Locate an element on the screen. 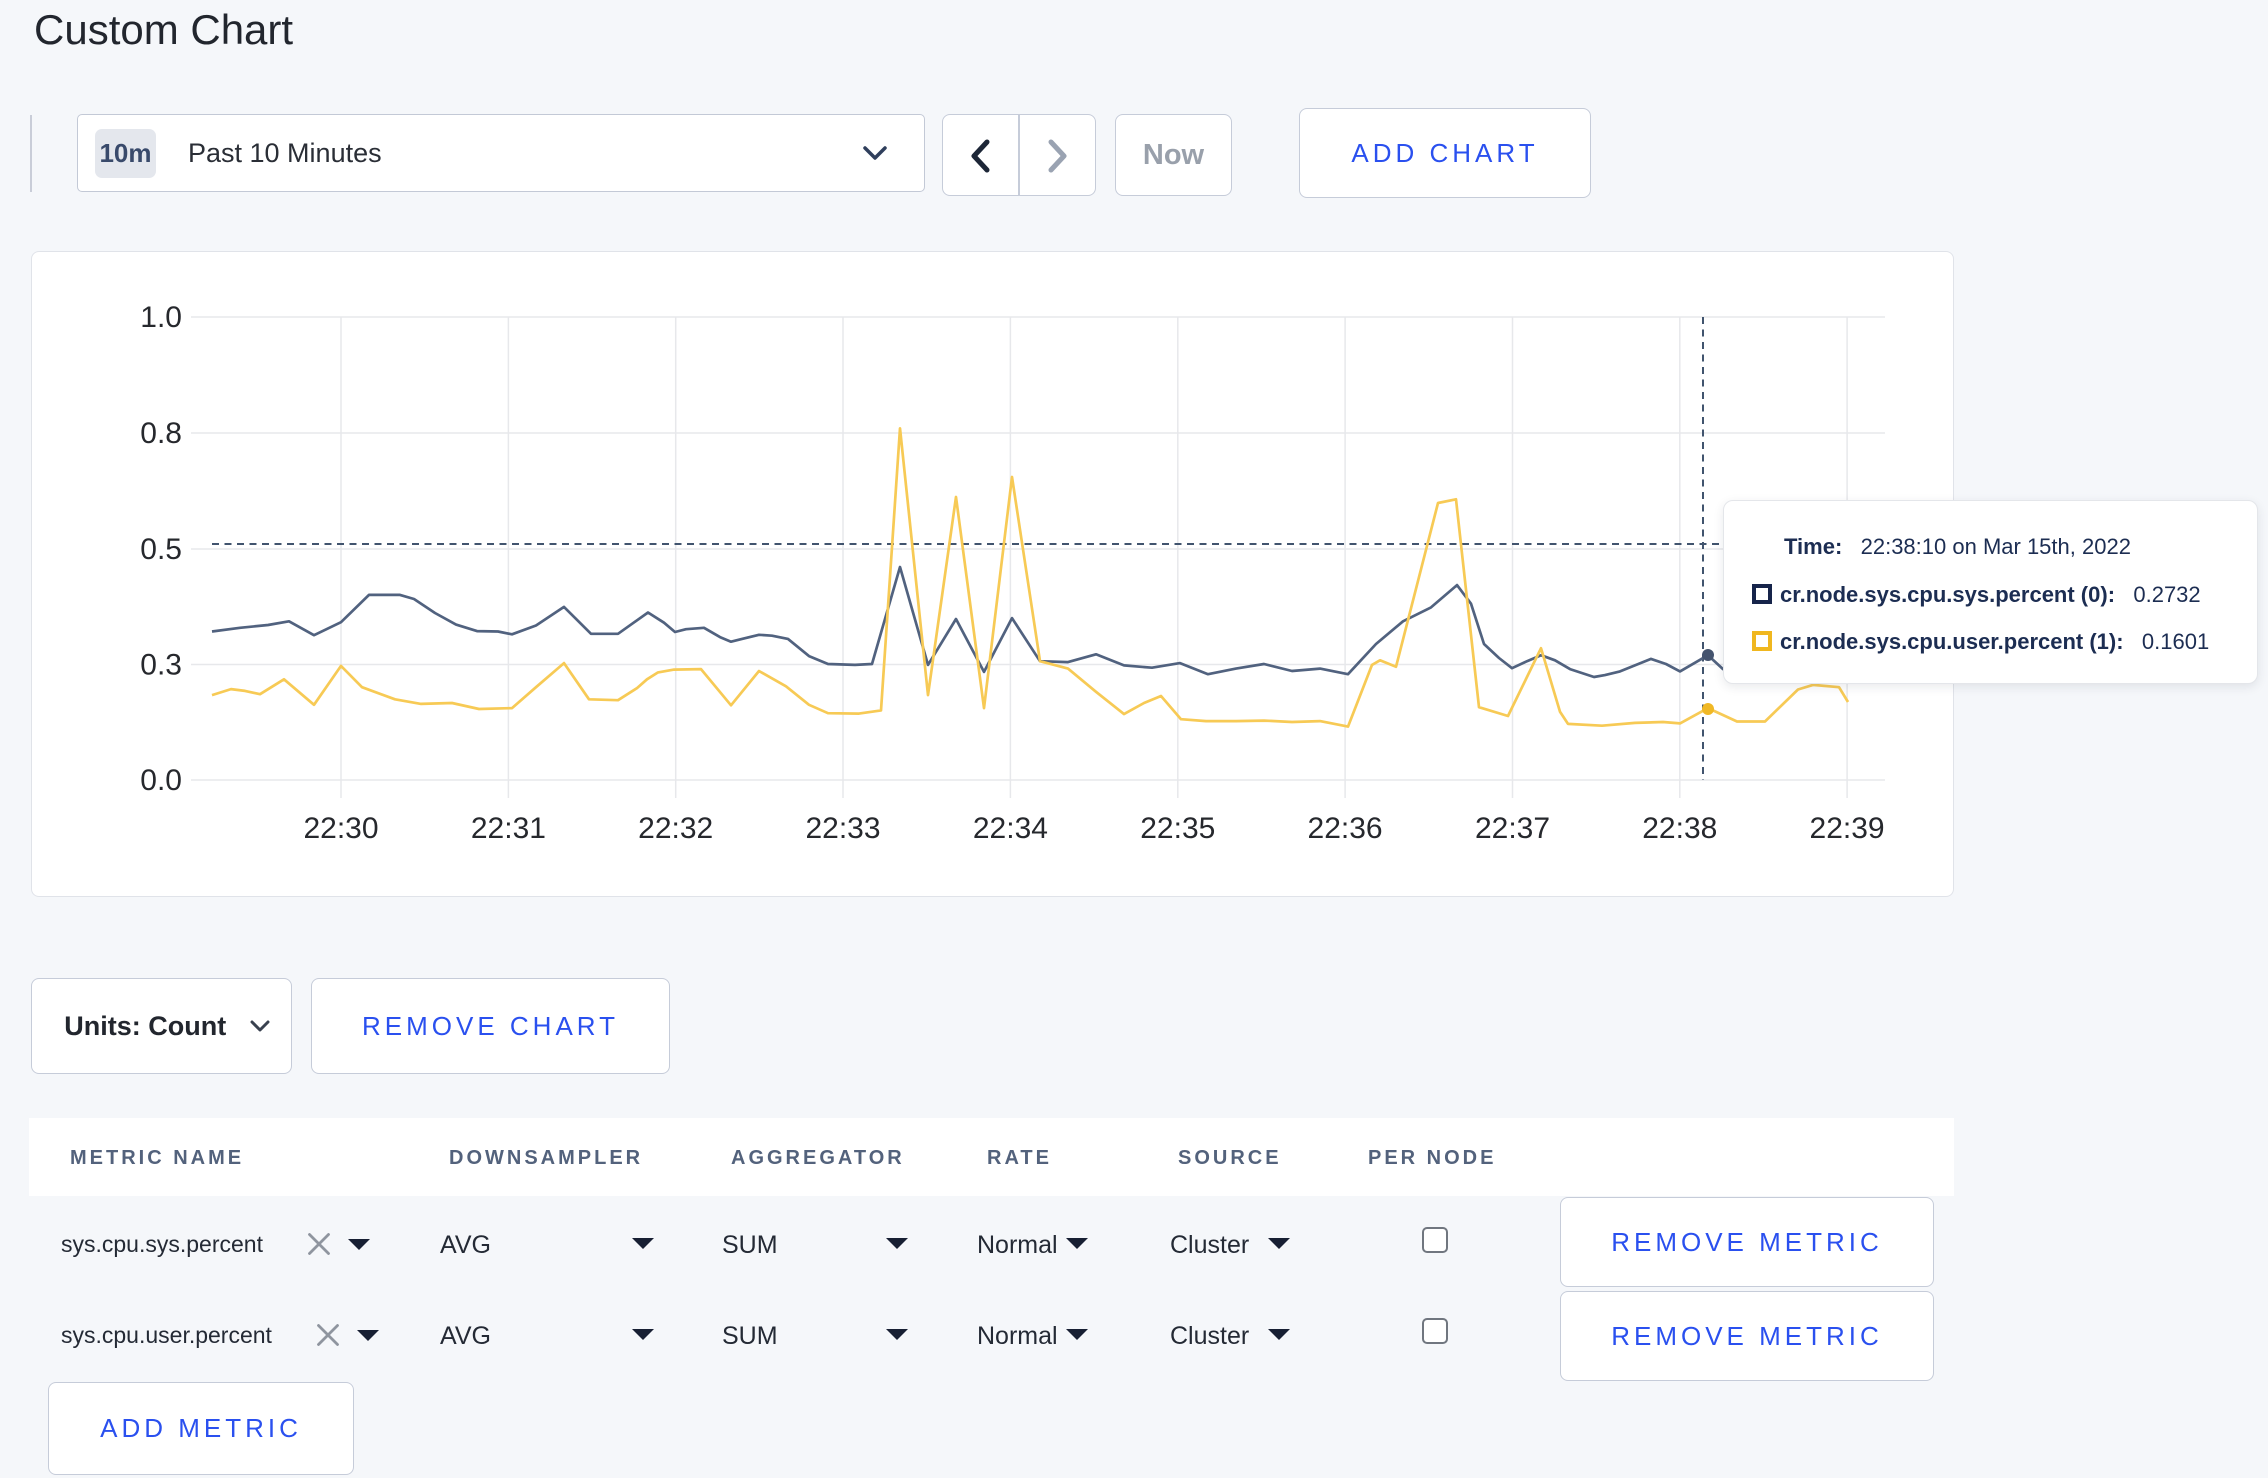  svg-text: 0.5 is located at coordinates (161, 549).